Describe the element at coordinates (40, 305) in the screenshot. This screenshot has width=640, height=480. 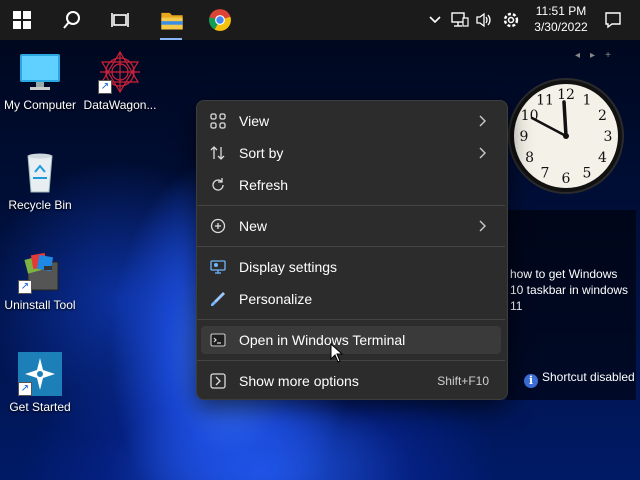
I see `desktop-icon-label: Uninstall Tool` at that location.